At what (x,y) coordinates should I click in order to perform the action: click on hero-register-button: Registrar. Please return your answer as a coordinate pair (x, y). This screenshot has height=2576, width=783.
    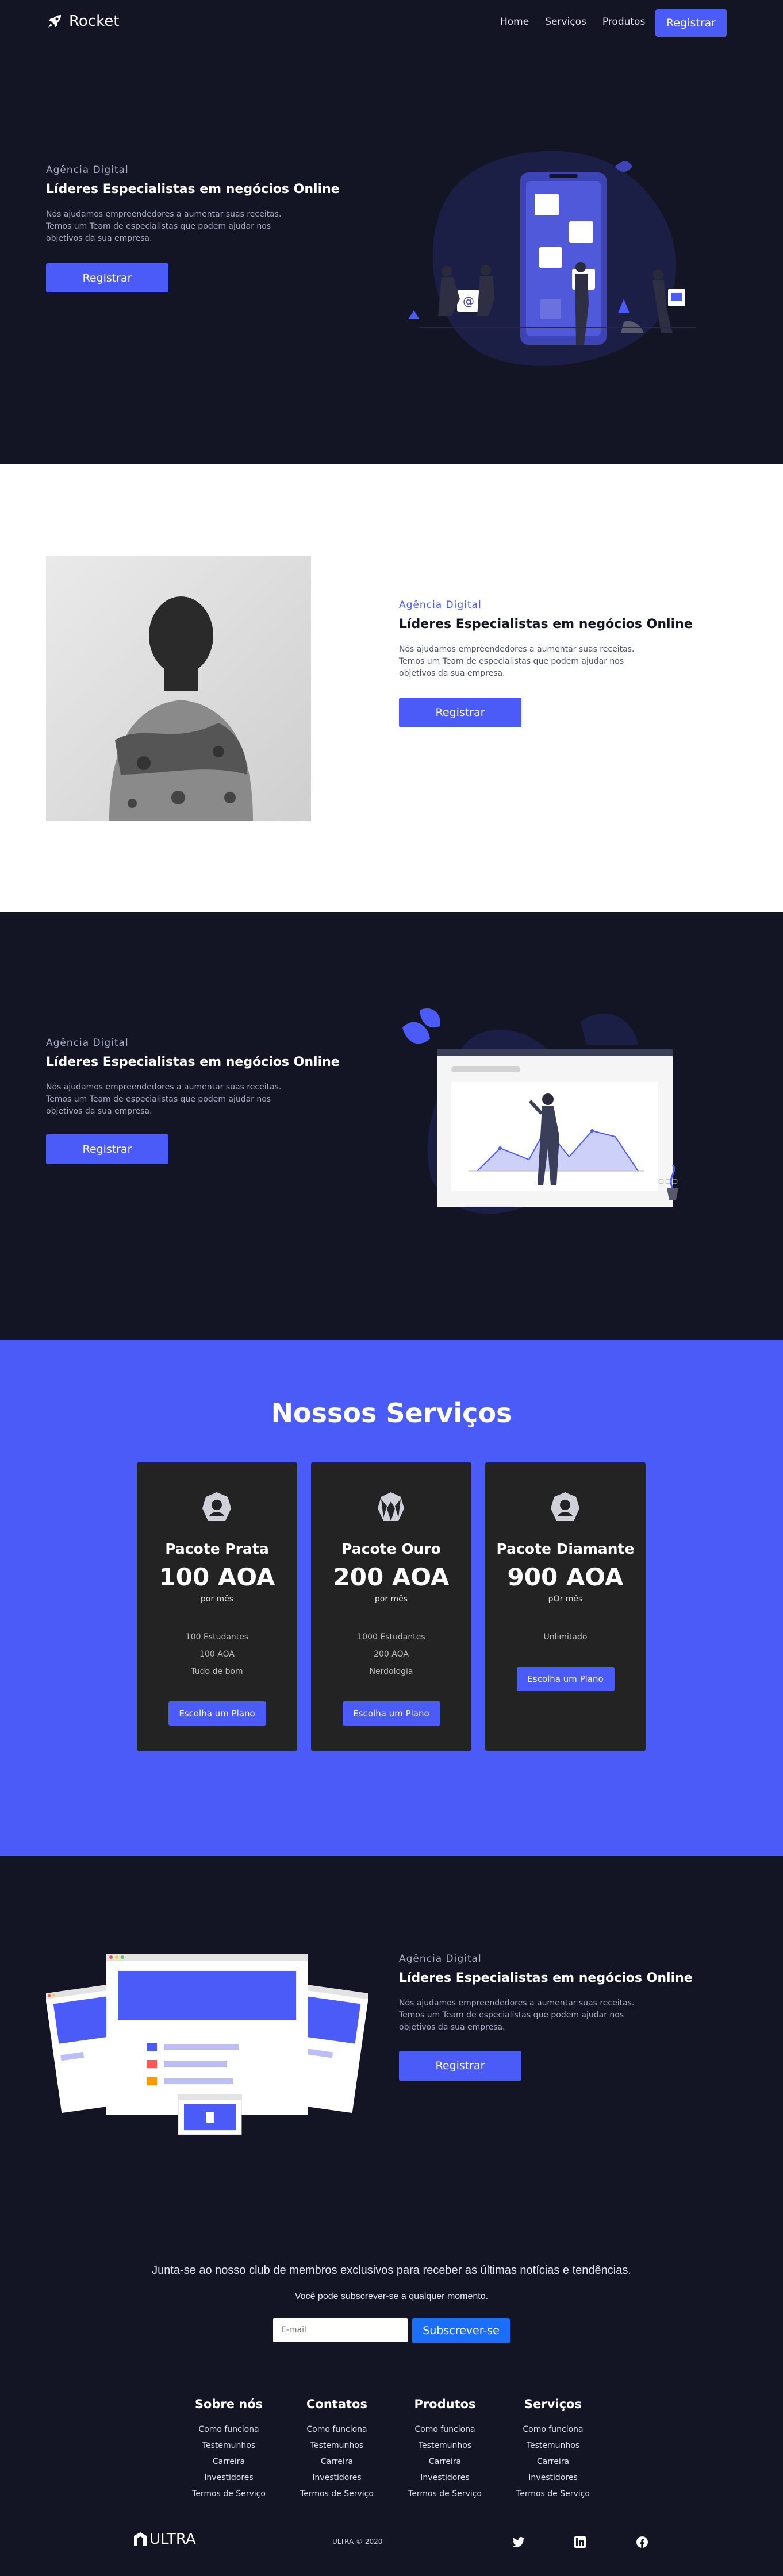
    Looking at the image, I should click on (107, 277).